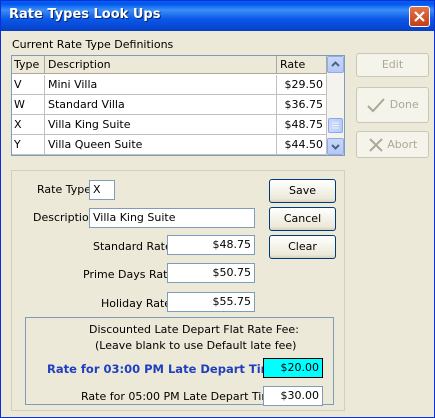  Describe the element at coordinates (302, 145) in the screenshot. I see `cell-rate: $44.50` at that location.